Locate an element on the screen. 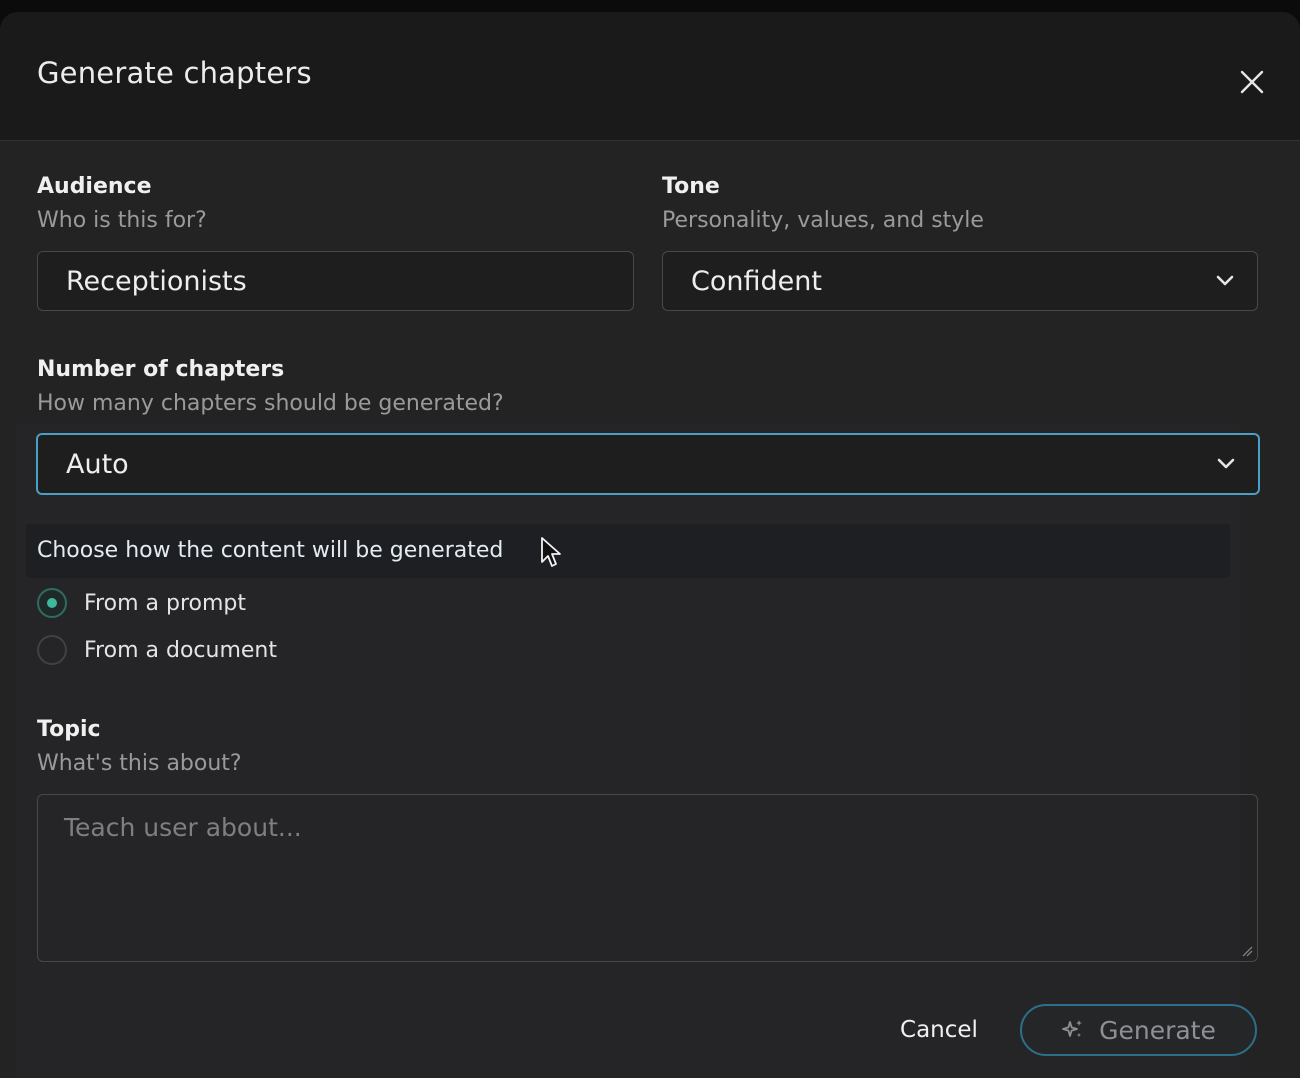 The image size is (1300, 1078). generate-label: Generate is located at coordinates (1157, 1030).